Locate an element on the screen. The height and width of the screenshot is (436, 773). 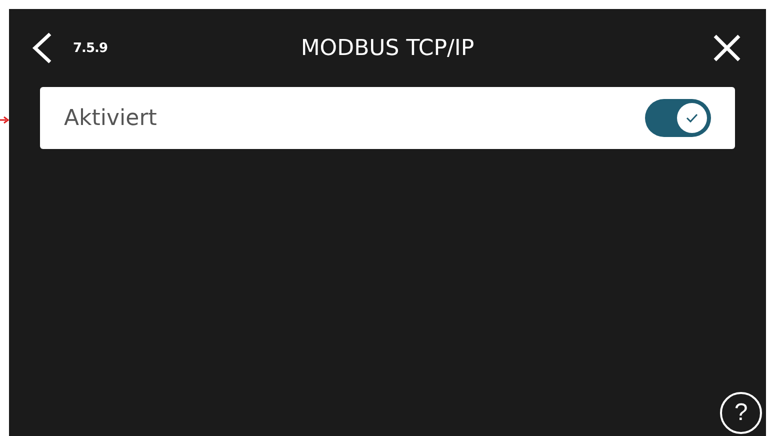
close-button is located at coordinates (727, 48).